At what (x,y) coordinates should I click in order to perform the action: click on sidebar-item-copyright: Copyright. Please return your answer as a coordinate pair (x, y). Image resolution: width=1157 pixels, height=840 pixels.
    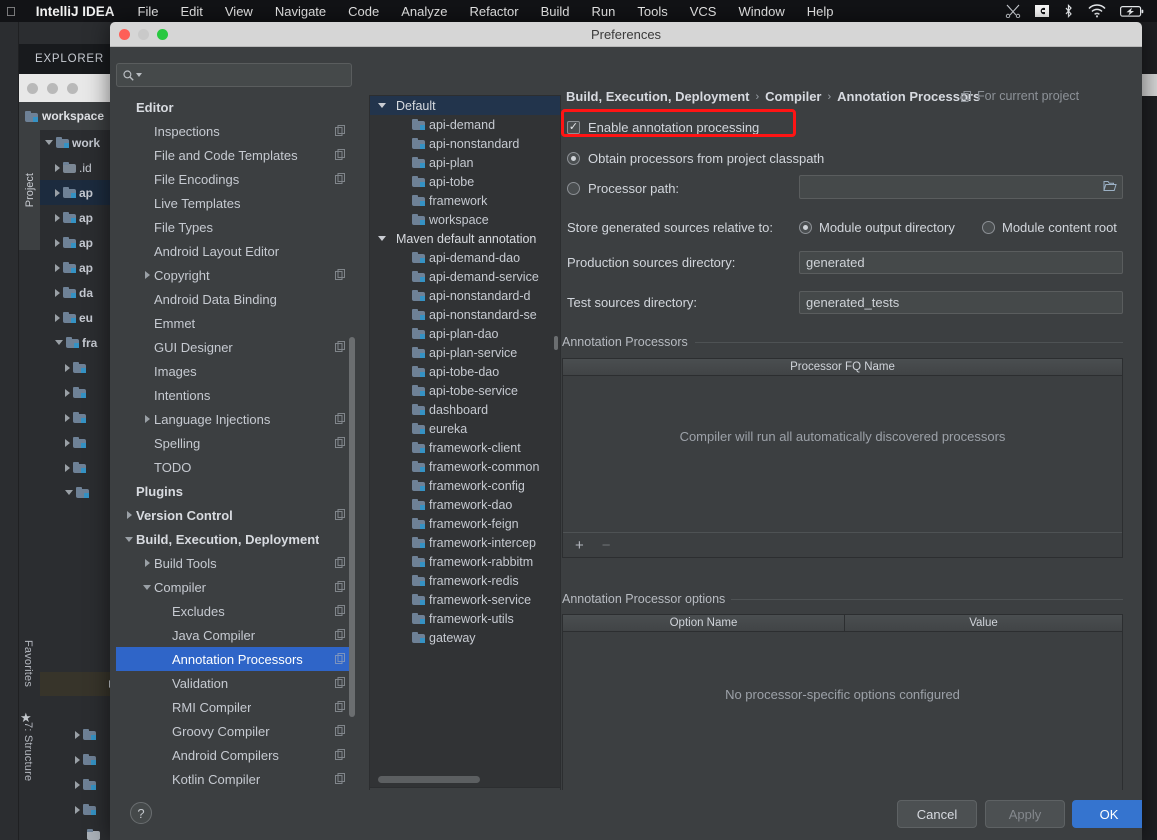
    Looking at the image, I should click on (234, 275).